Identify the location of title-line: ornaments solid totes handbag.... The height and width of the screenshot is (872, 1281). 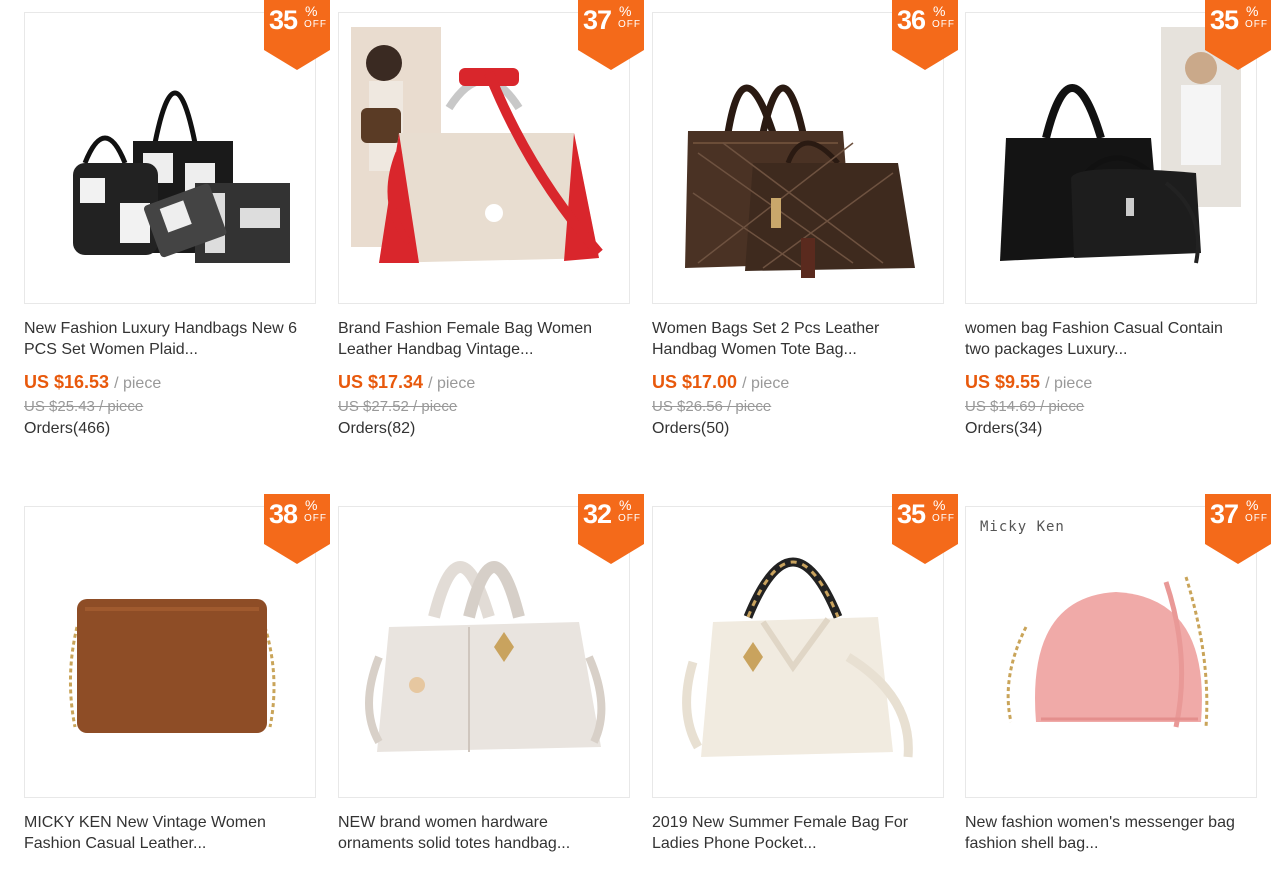
(484, 843).